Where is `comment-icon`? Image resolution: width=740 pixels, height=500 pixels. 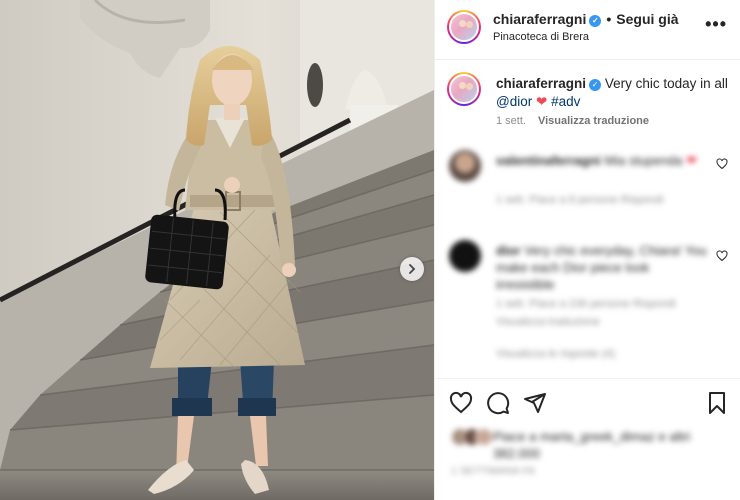 comment-icon is located at coordinates (498, 403).